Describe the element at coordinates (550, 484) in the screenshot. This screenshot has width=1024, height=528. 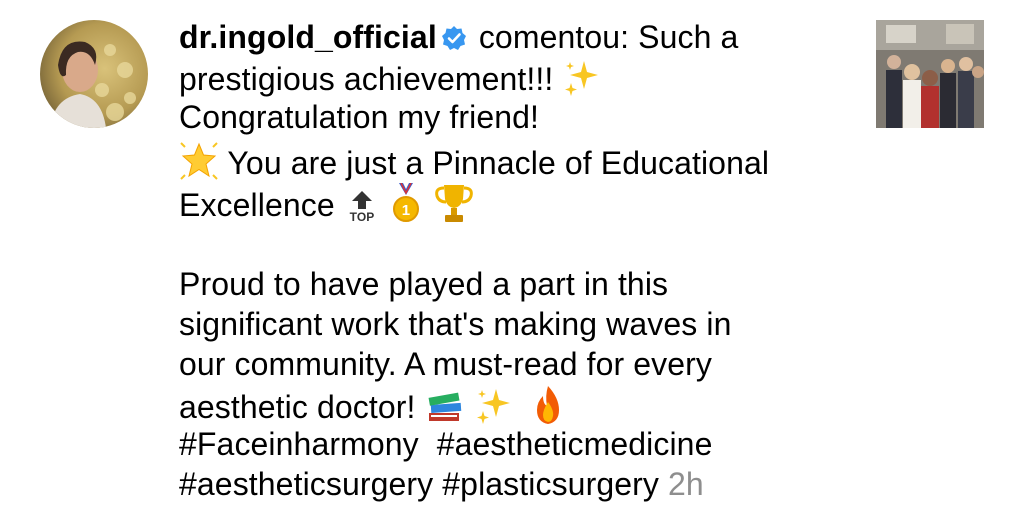
I see `hashtag-link: #plasticsurgery` at that location.